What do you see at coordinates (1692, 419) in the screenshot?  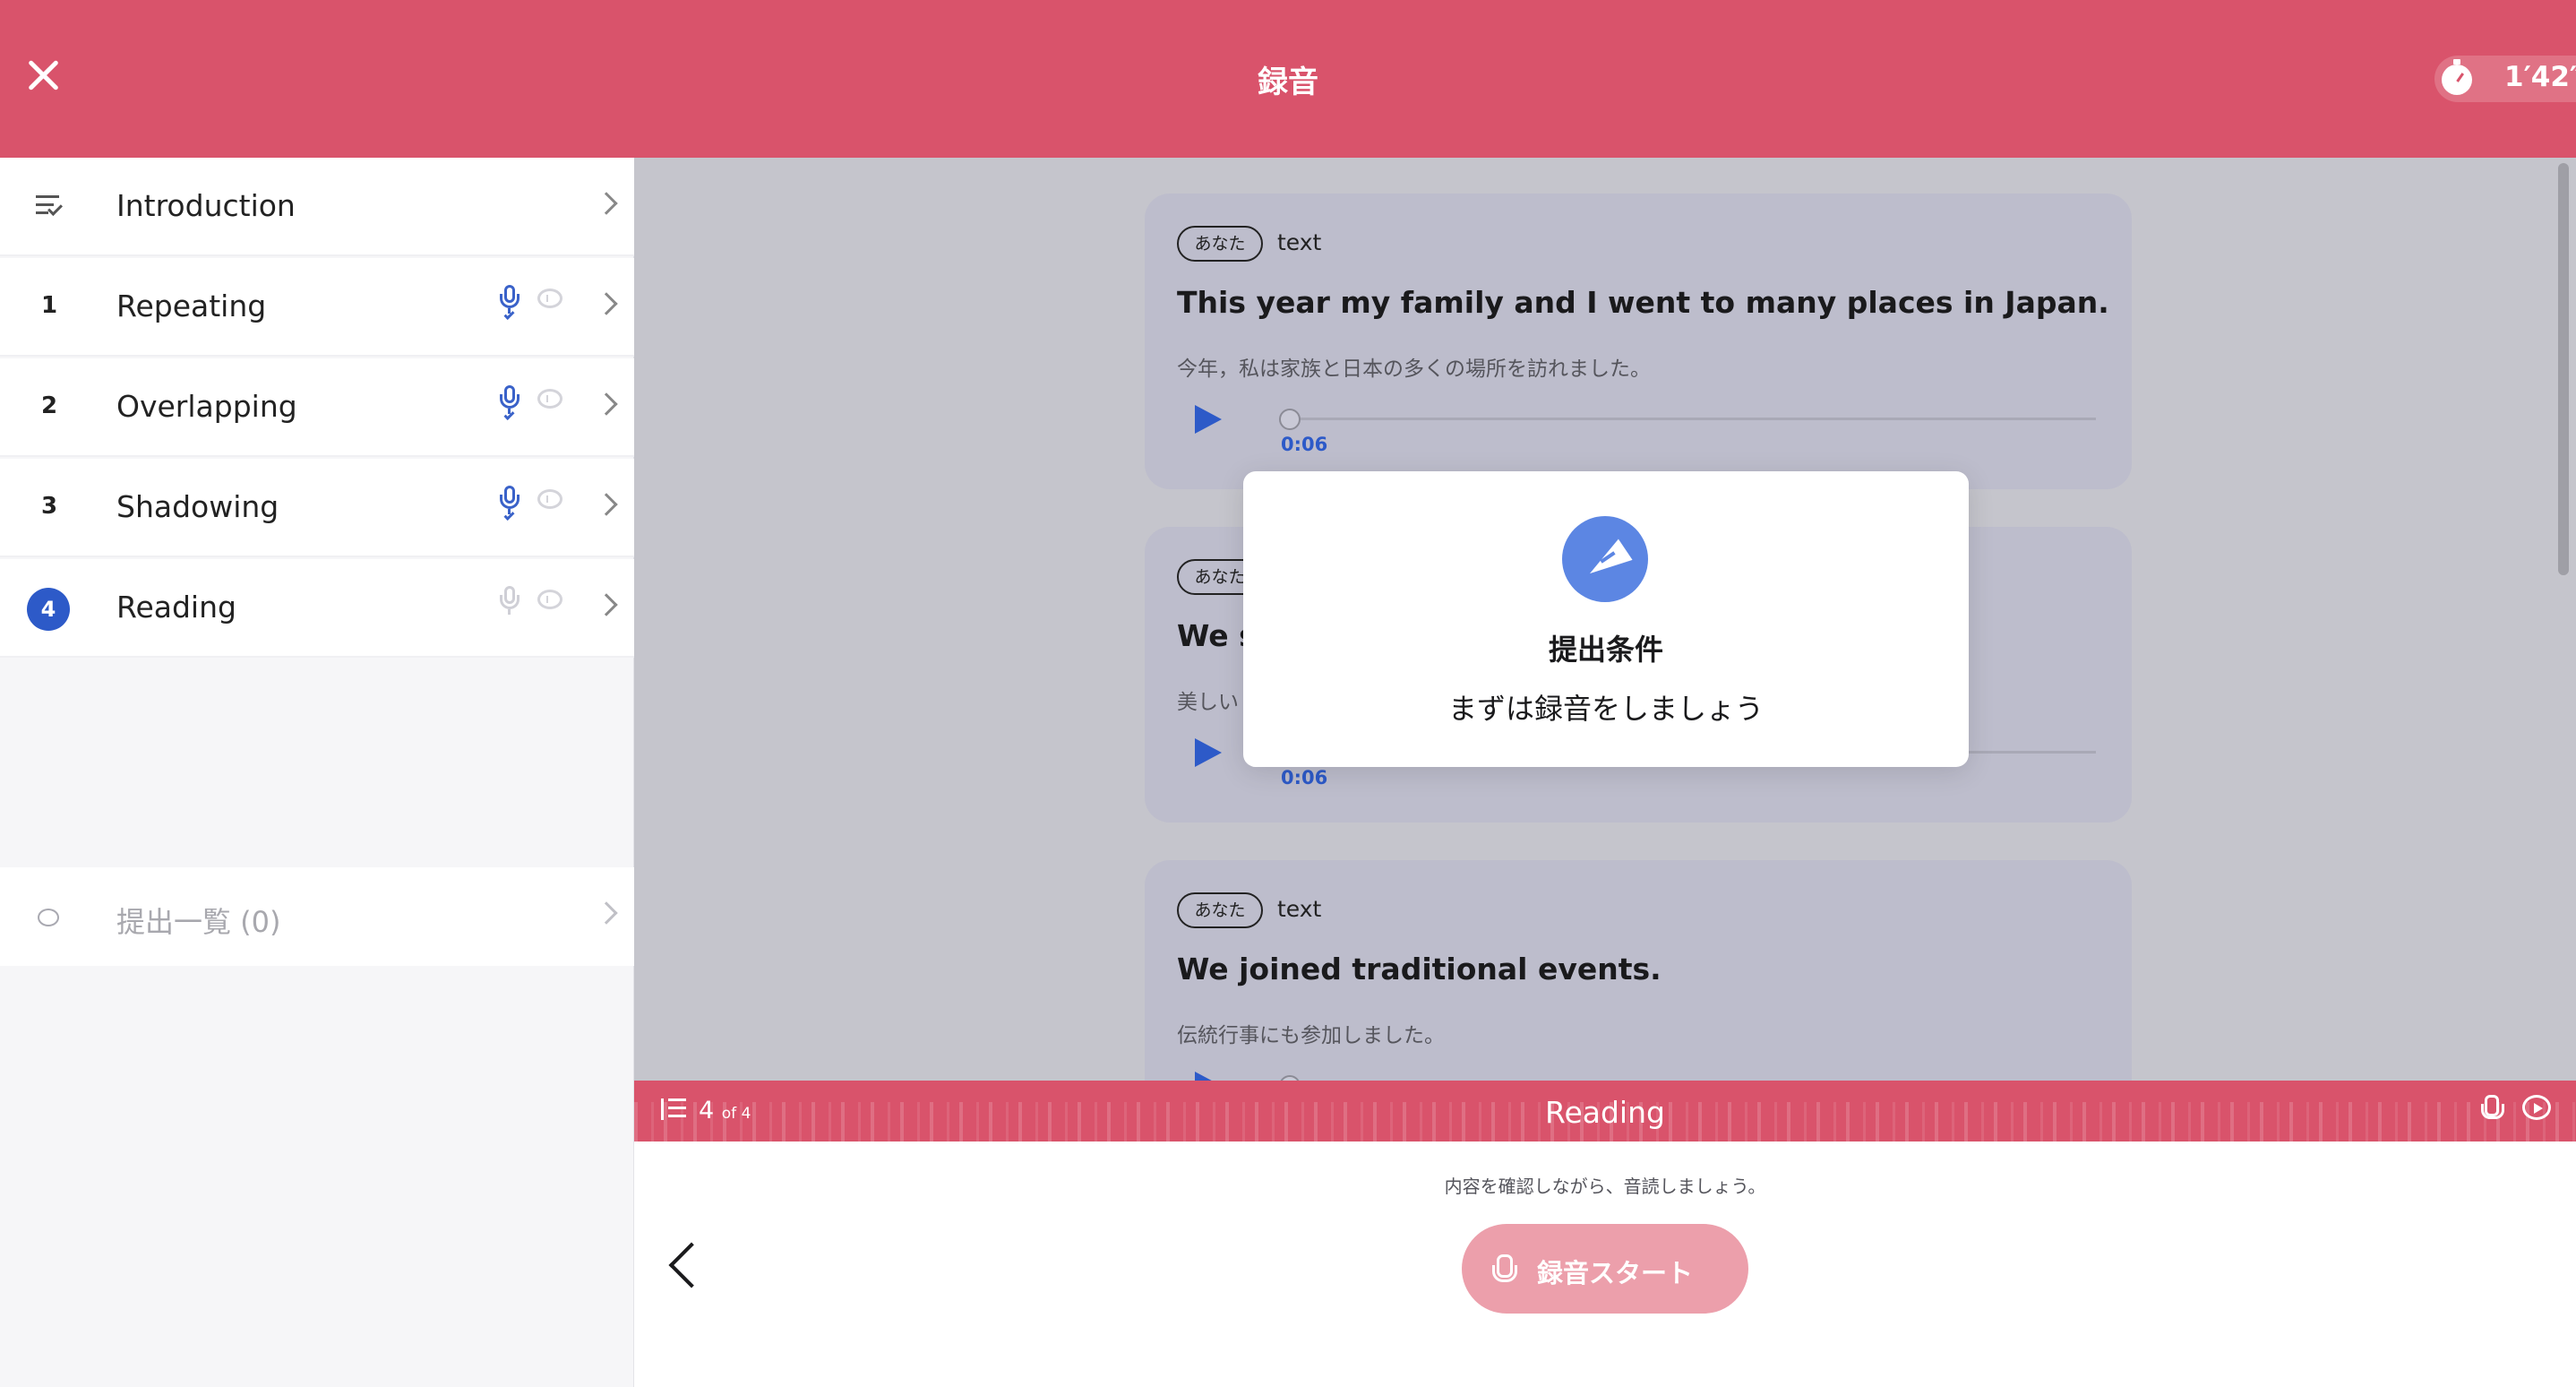 I see `audio-progress-track` at bounding box center [1692, 419].